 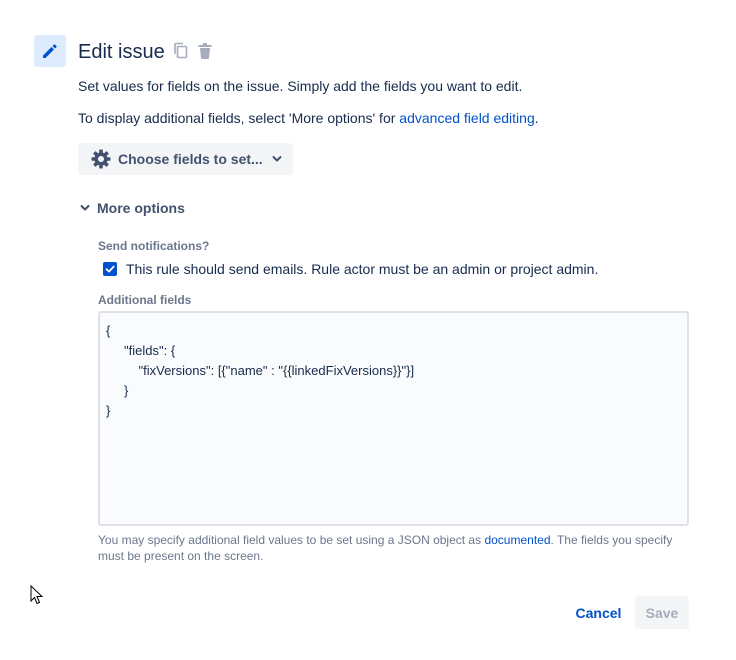 I want to click on json-line: {, so click(x=108, y=330).